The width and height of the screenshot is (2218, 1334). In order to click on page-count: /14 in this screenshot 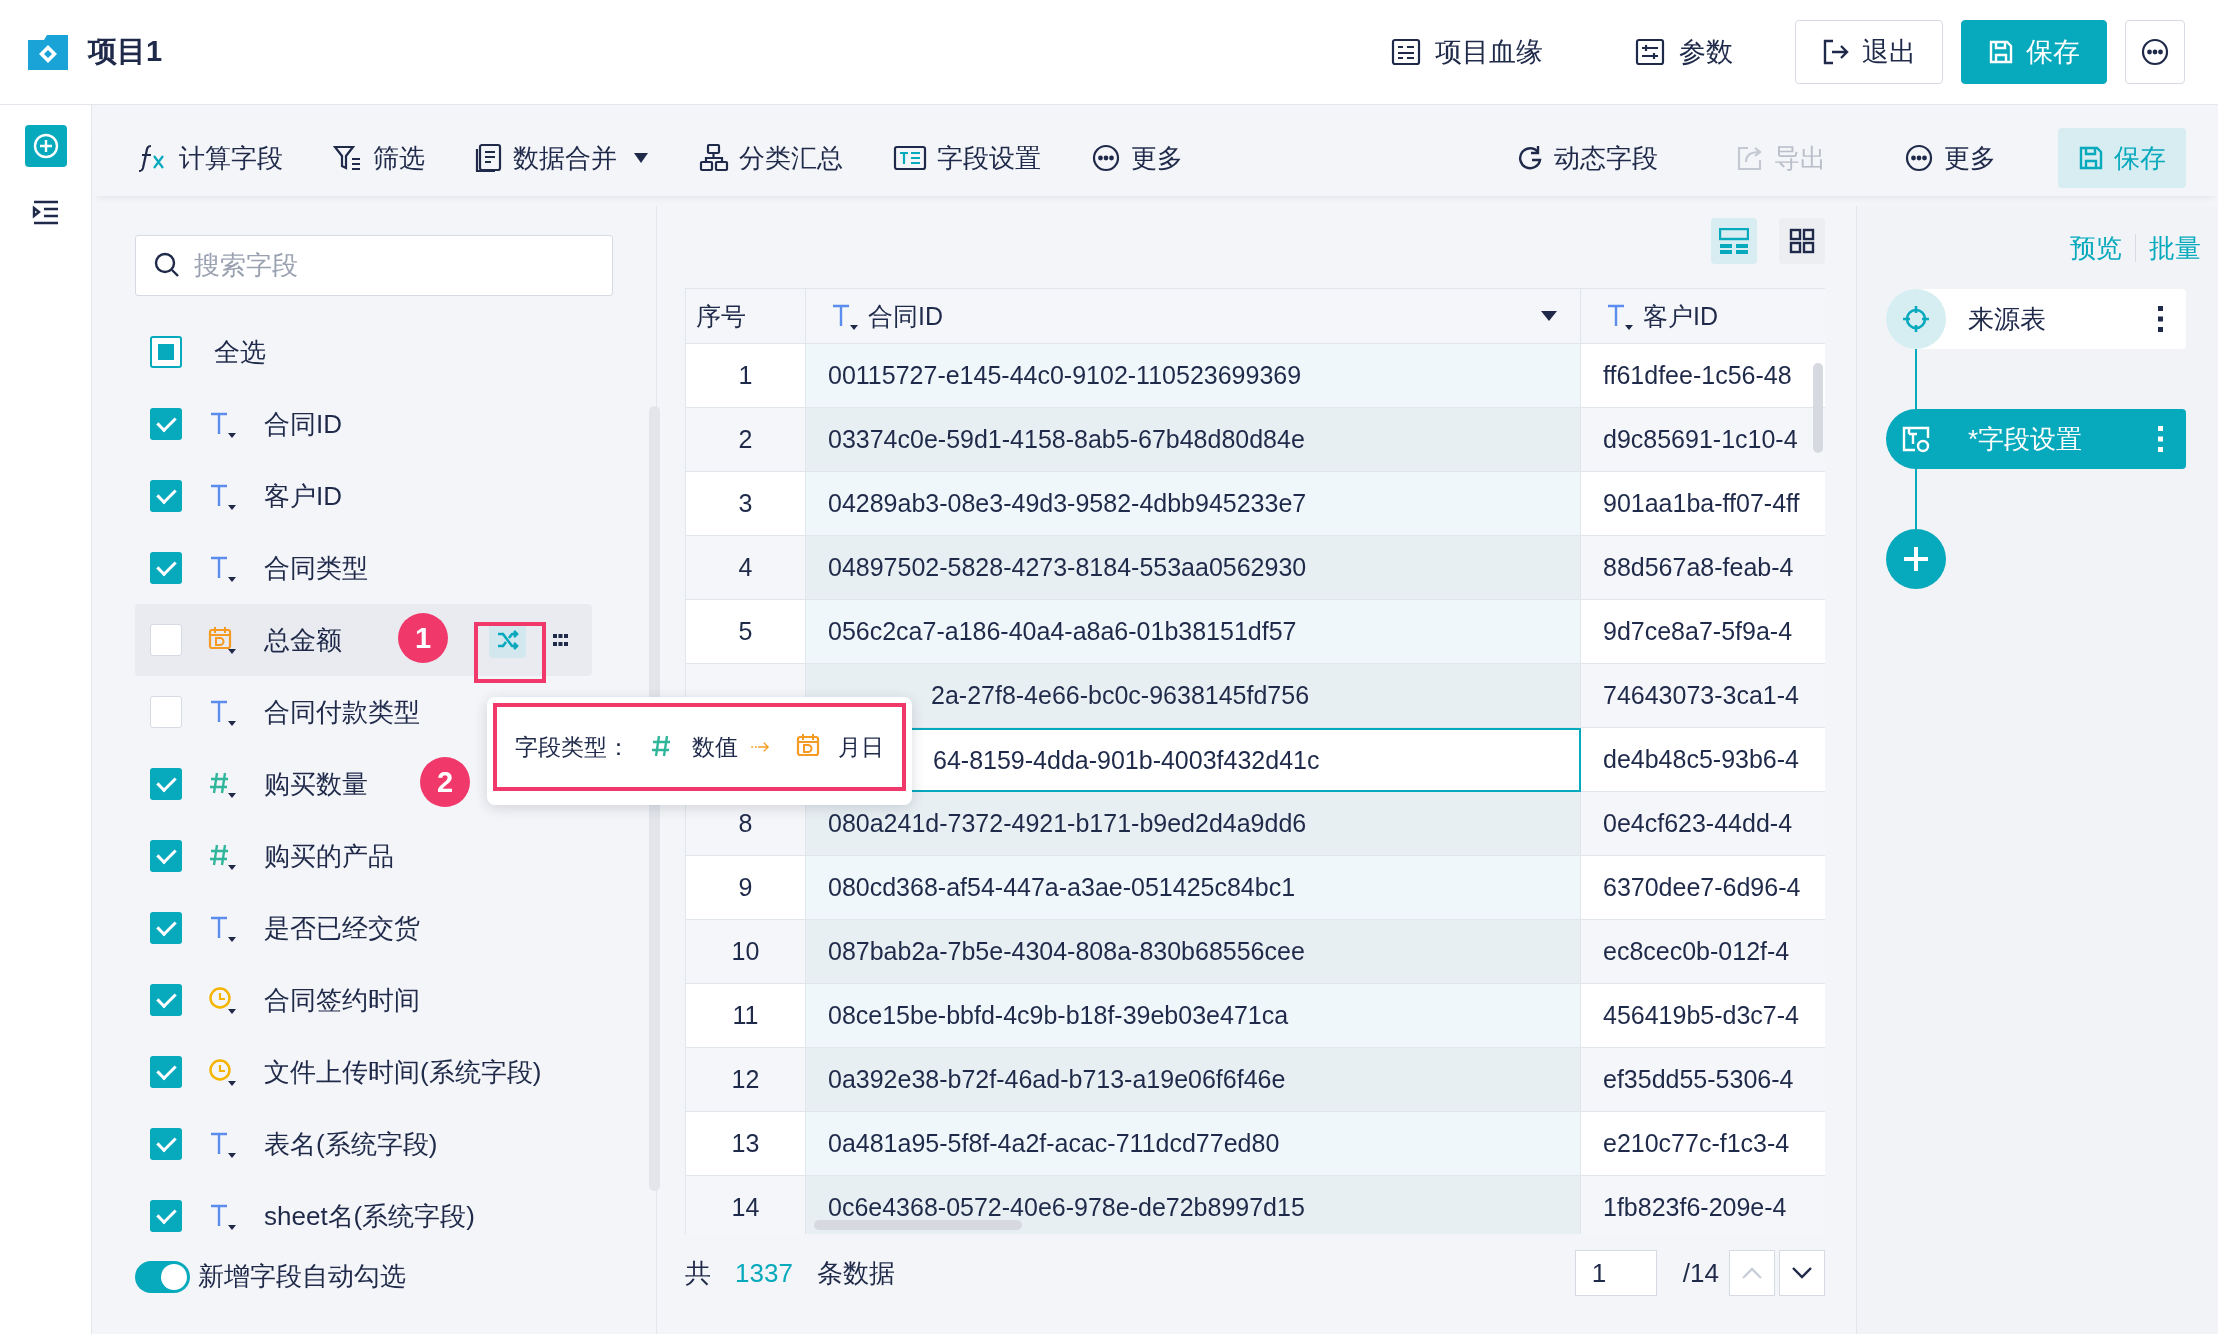, I will do `click(1700, 1273)`.